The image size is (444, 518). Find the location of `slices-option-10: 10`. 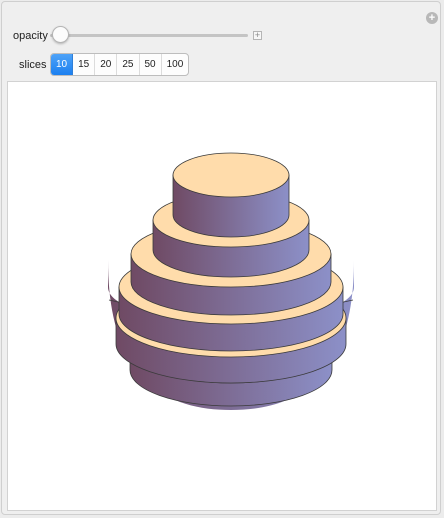

slices-option-10: 10 is located at coordinates (62, 64).